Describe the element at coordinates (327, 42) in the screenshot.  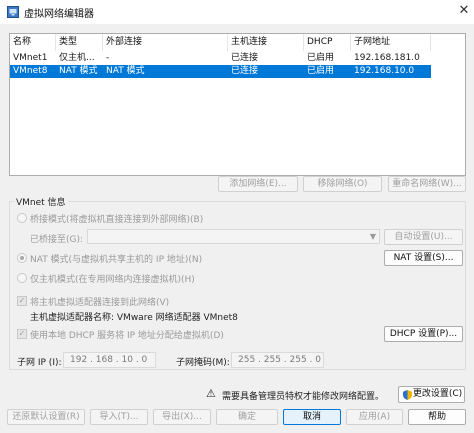
I see `column-header-dhcp: DHCP` at that location.